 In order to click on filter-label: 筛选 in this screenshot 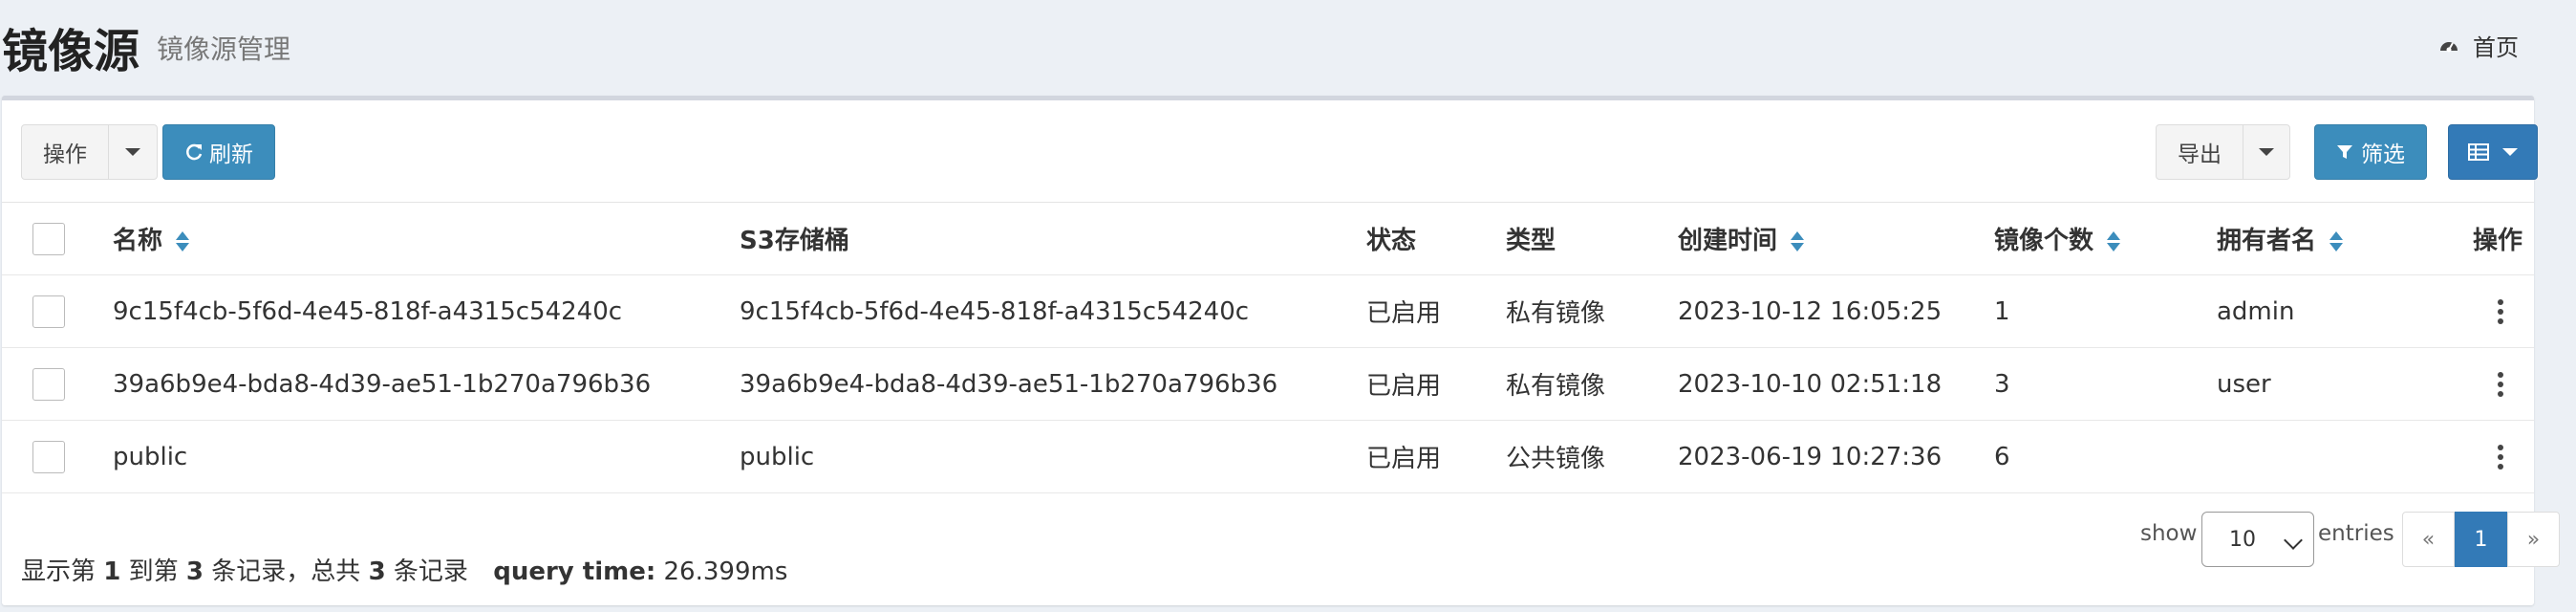, I will do `click(2383, 155)`.